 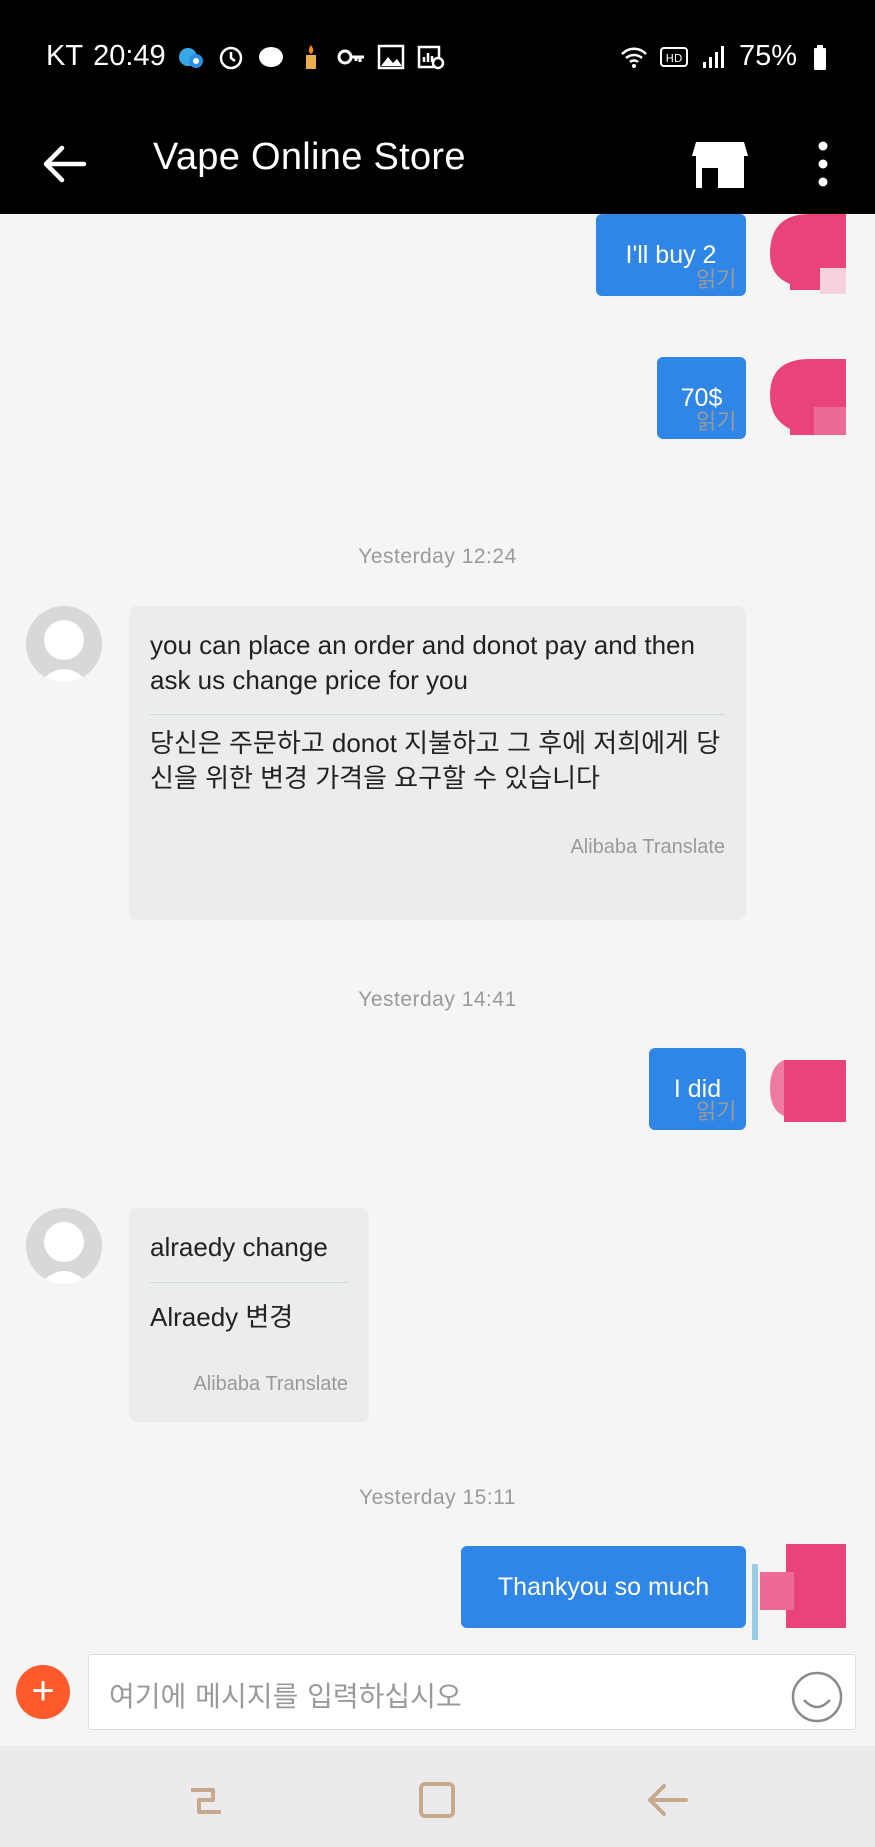 What do you see at coordinates (823, 164) in the screenshot?
I see `more-options-icon` at bounding box center [823, 164].